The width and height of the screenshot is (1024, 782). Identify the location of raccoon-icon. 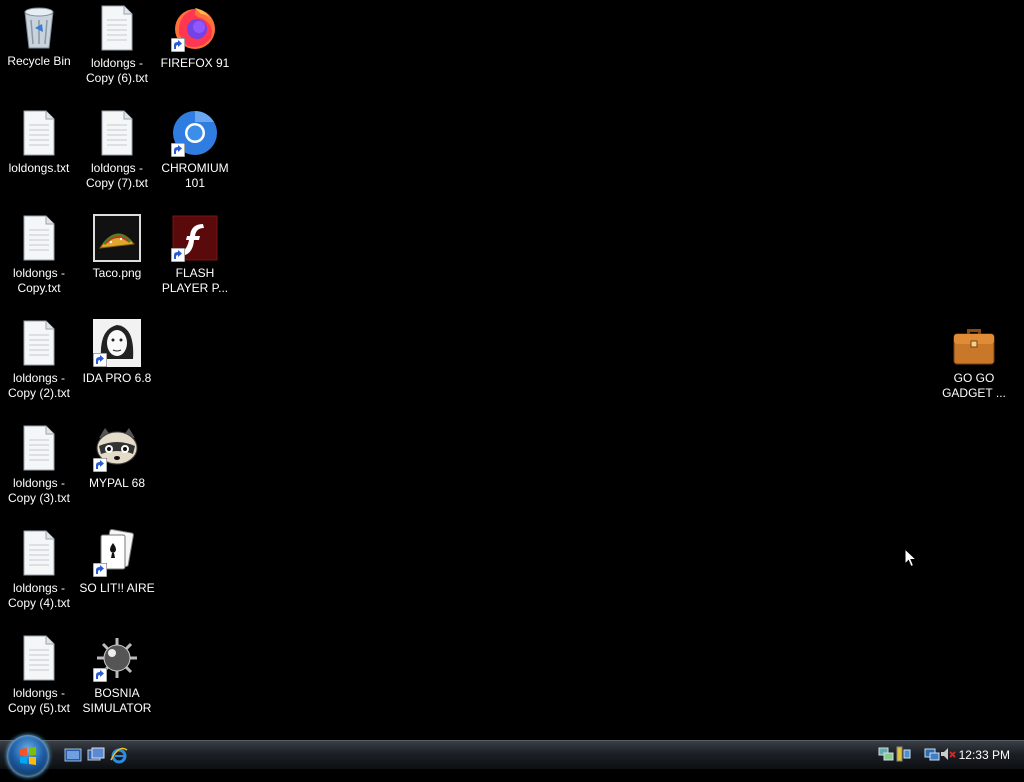
(117, 448).